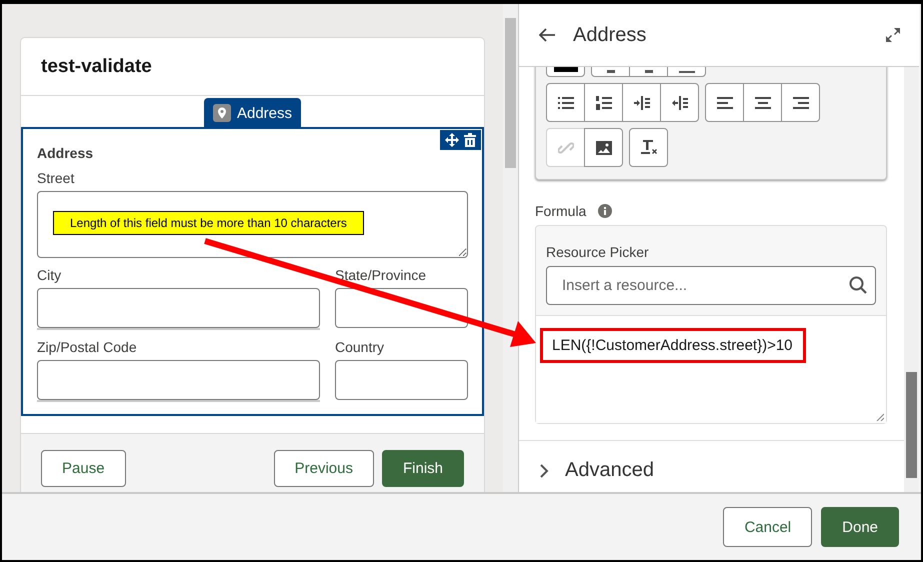 The image size is (923, 562). I want to click on field-label: Street, so click(56, 178).